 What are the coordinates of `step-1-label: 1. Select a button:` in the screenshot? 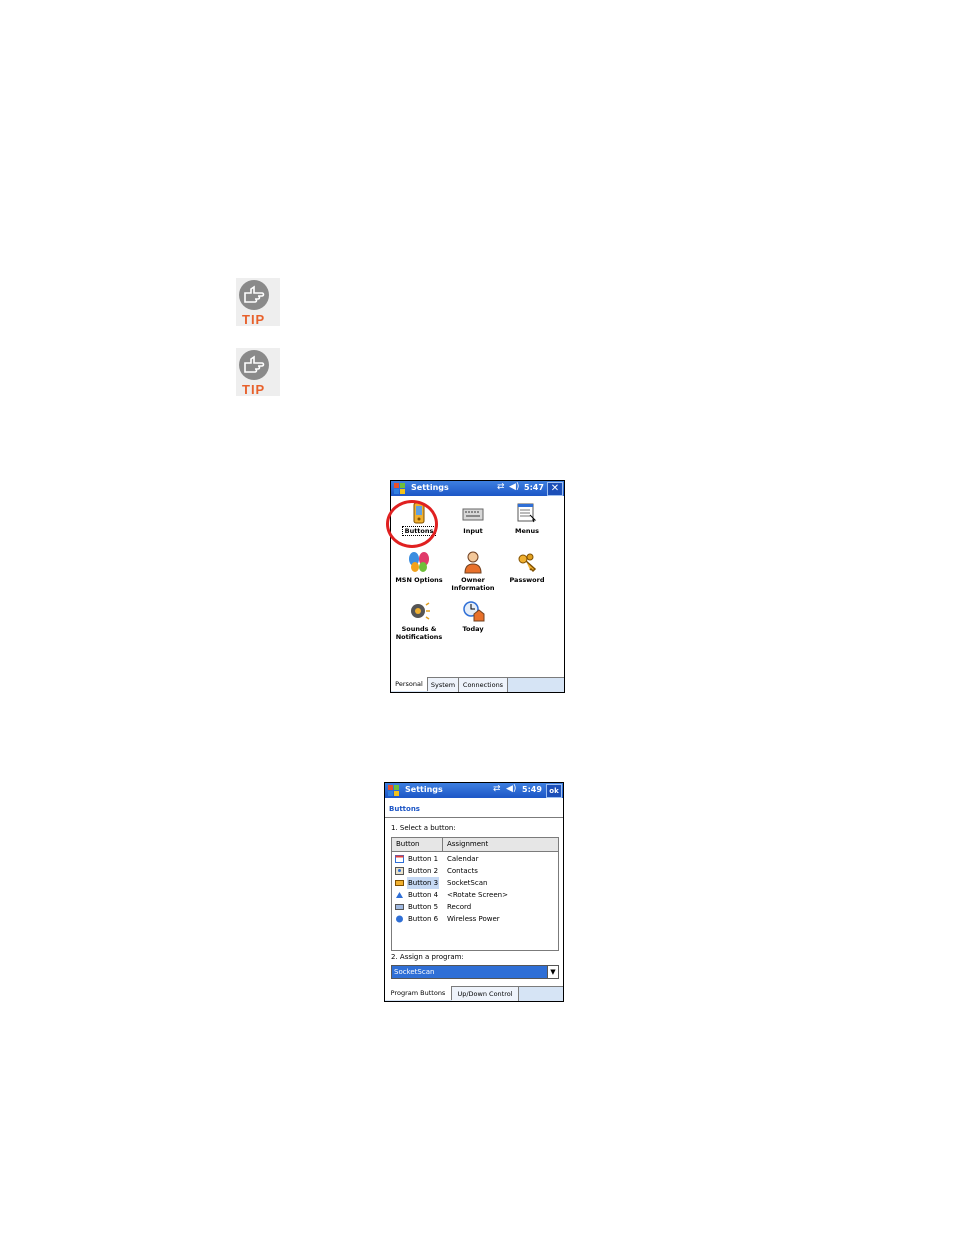 It's located at (423, 828).